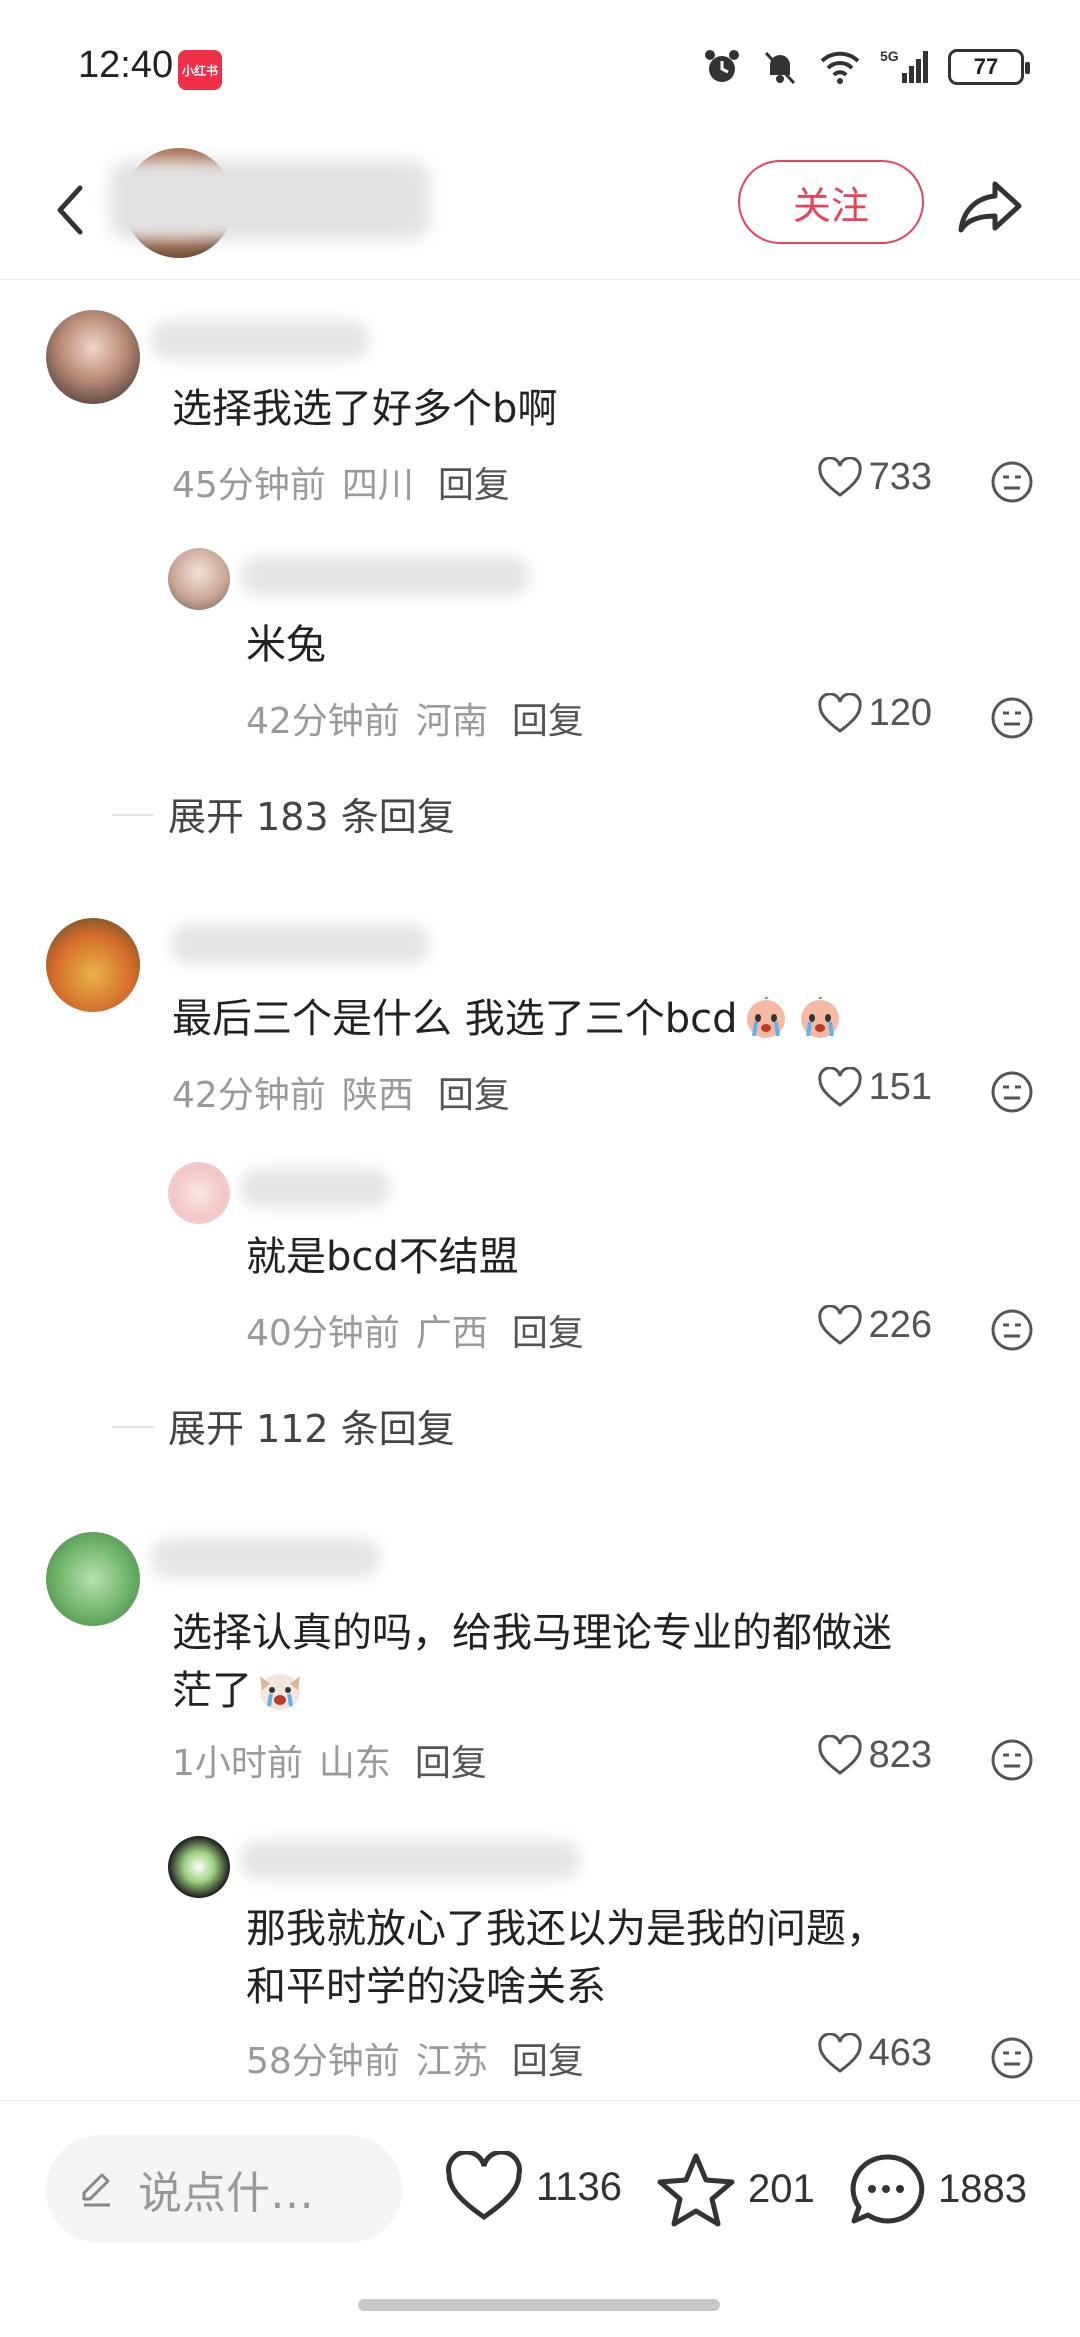 The image size is (1080, 2337). I want to click on author-name-redacted, so click(270, 200).